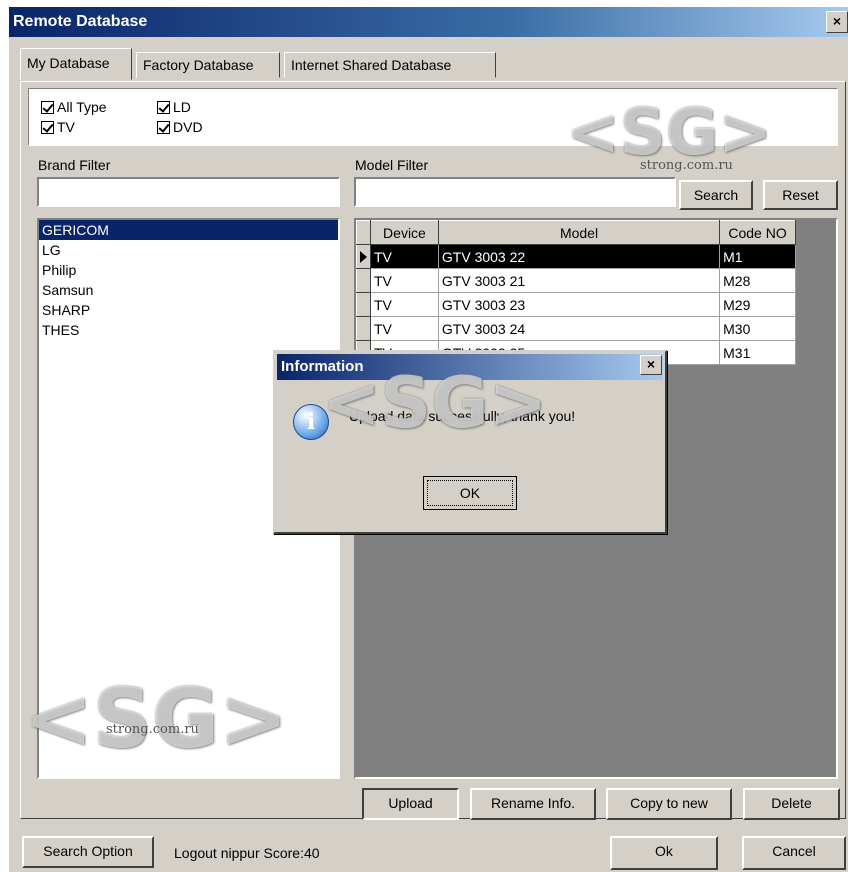 This screenshot has height=872, width=848. Describe the element at coordinates (392, 165) in the screenshot. I see `model-filter-label: Model Filter` at that location.